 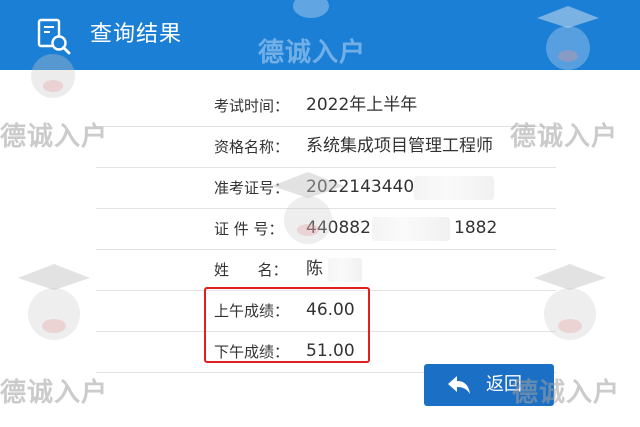 What do you see at coordinates (252, 106) in the screenshot?
I see `result-label: 考试时间：` at bounding box center [252, 106].